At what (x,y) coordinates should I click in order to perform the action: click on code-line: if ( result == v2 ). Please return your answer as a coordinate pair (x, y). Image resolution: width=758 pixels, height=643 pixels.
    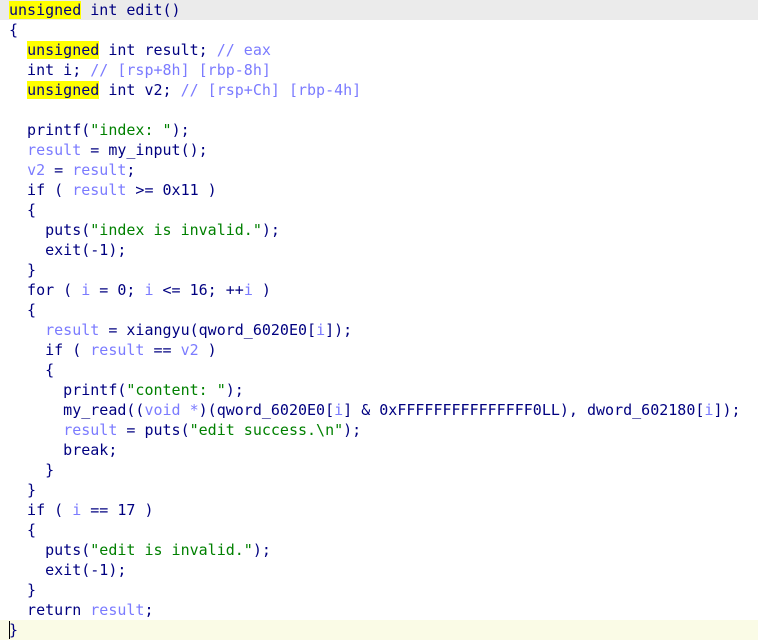
    Looking at the image, I should click on (379, 350).